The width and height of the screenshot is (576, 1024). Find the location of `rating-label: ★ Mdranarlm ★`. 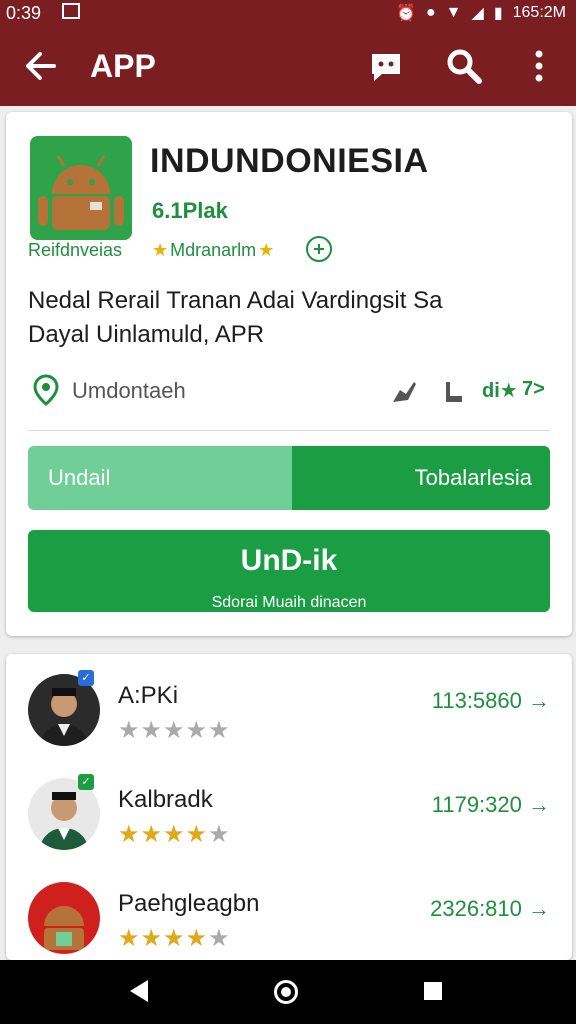

rating-label: ★ Mdranarlm ★ is located at coordinates (213, 250).